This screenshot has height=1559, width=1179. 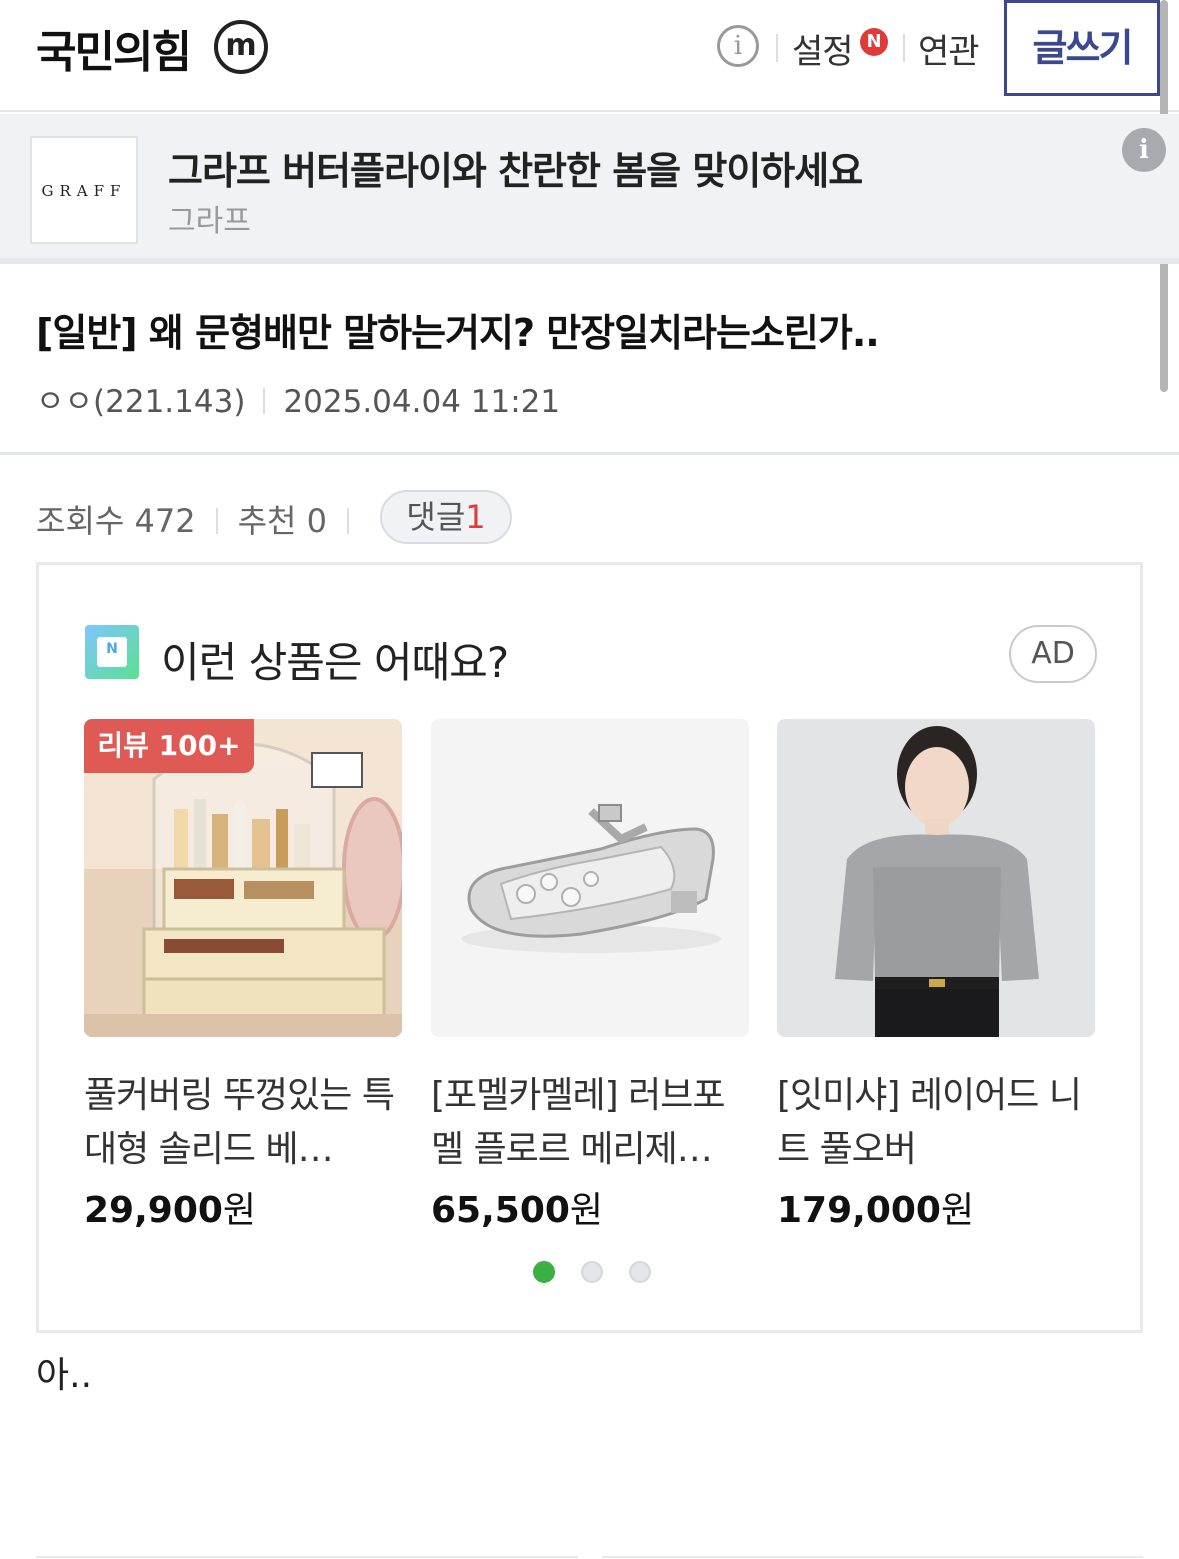 I want to click on shopping-bag-icon: N, so click(x=112, y=652).